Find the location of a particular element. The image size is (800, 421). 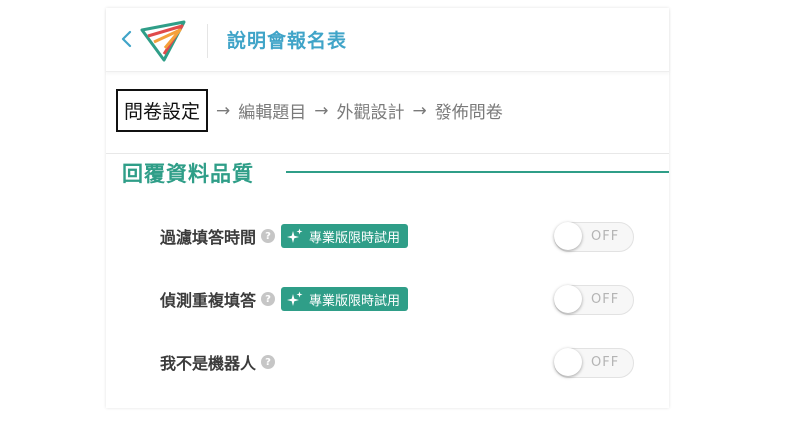

section-title: 回覆資料品質 is located at coordinates (188, 174).